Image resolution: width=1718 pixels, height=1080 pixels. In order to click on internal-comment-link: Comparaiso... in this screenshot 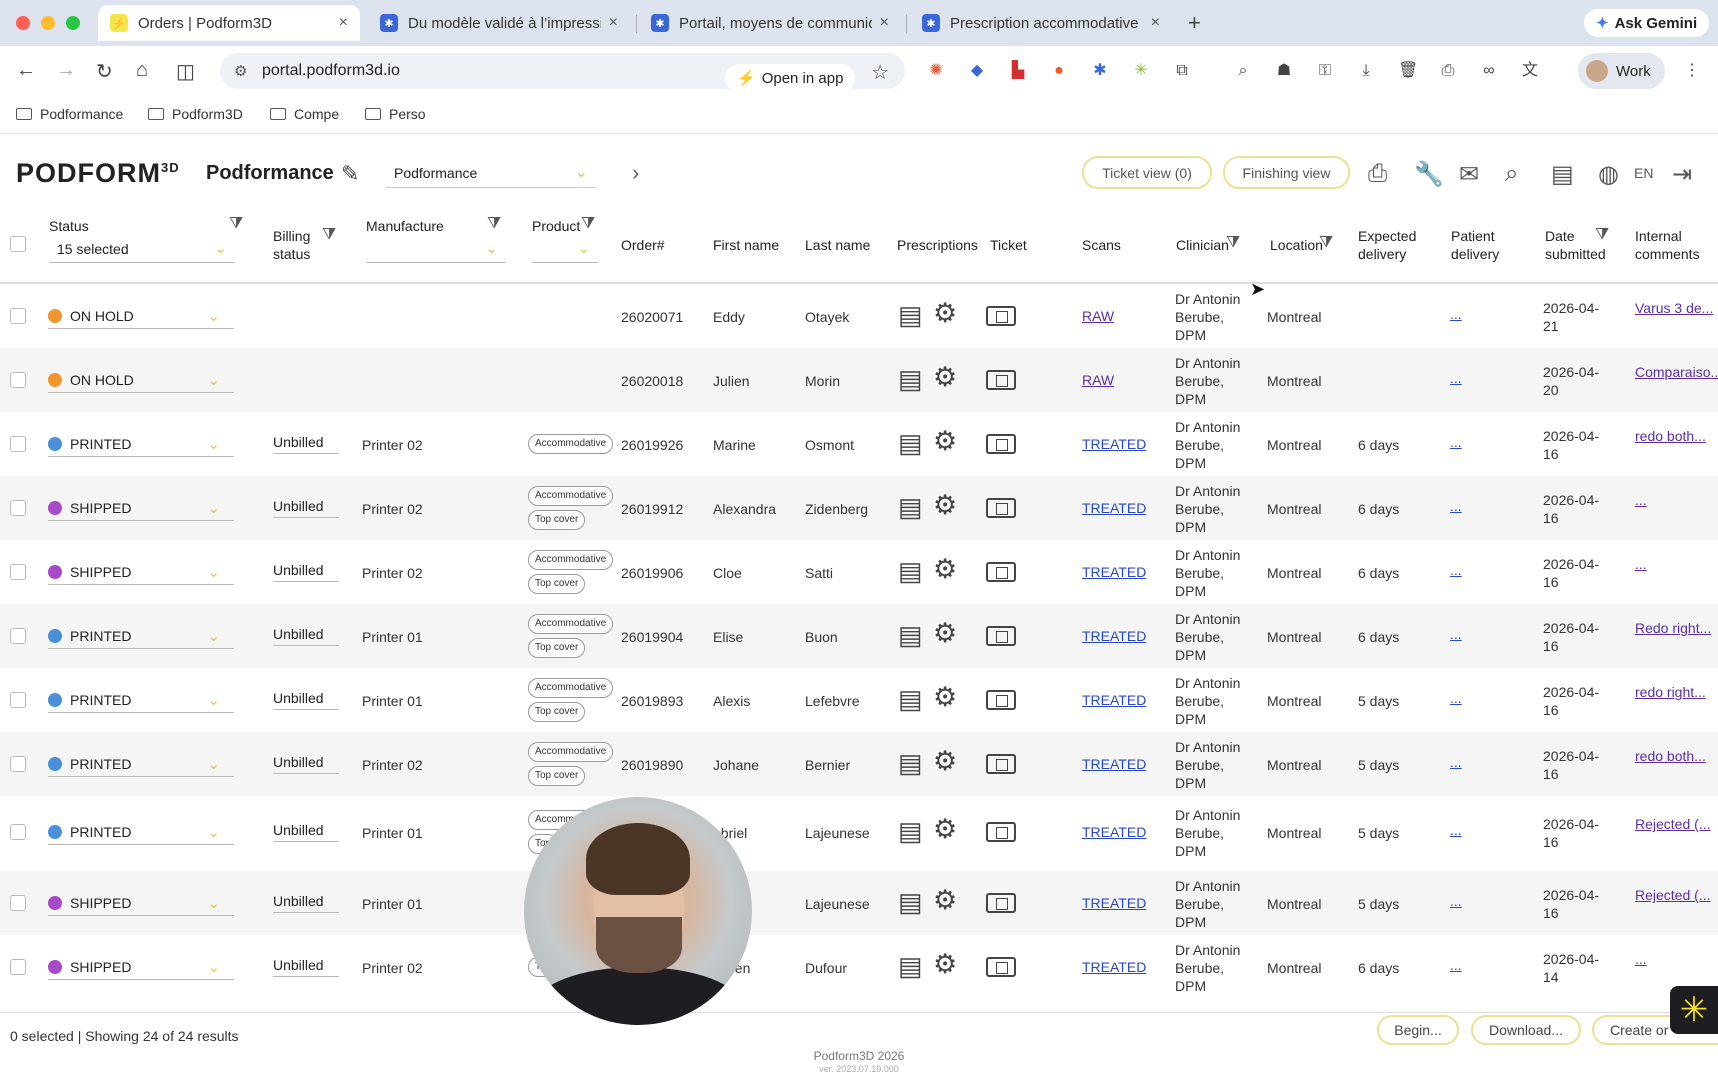, I will do `click(1676, 372)`.